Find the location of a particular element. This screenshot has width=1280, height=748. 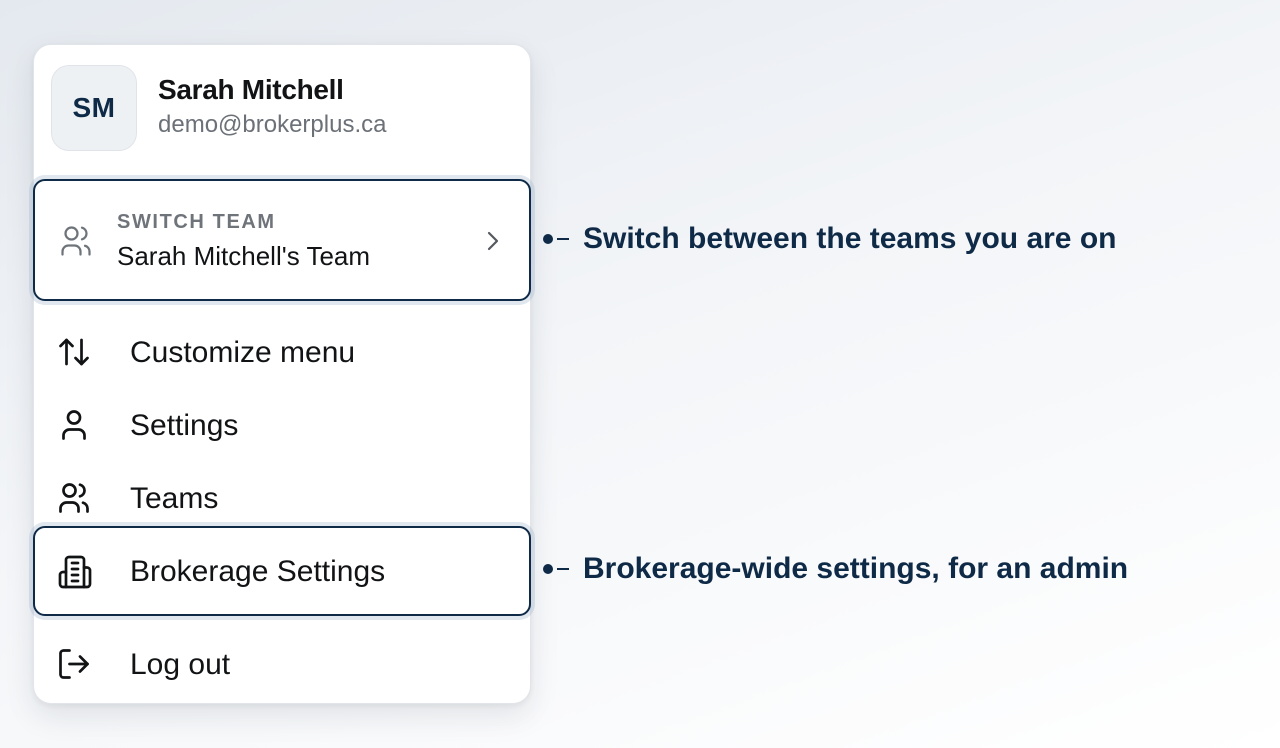

menu-item-brokerage-settings: Brokerage Settings is located at coordinates (282, 571).